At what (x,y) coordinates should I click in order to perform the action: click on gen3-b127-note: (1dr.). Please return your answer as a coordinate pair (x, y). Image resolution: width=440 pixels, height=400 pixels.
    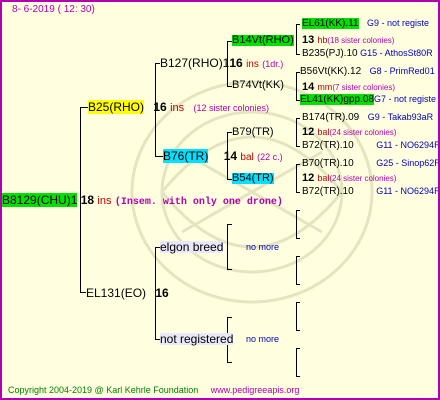
    Looking at the image, I should click on (273, 64).